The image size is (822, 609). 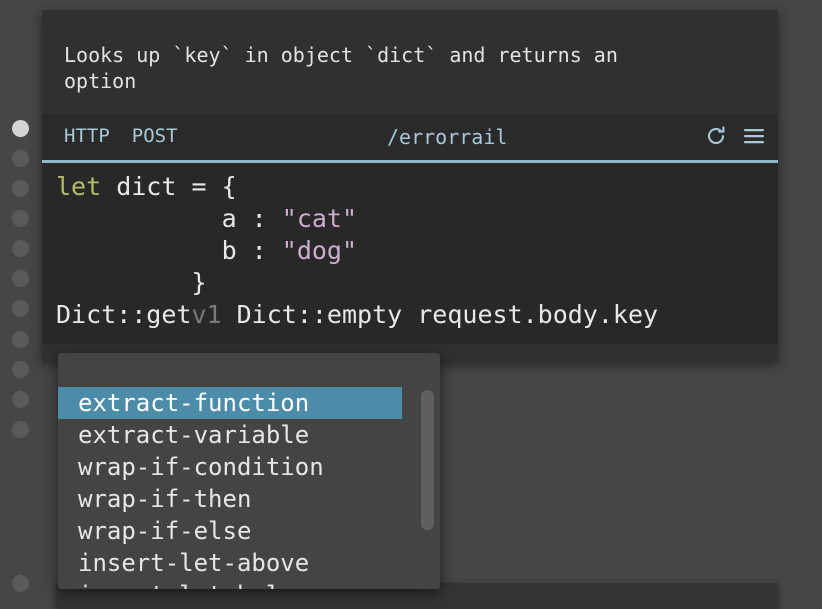 I want to click on code-token-plain: b :, so click(x=169, y=250).